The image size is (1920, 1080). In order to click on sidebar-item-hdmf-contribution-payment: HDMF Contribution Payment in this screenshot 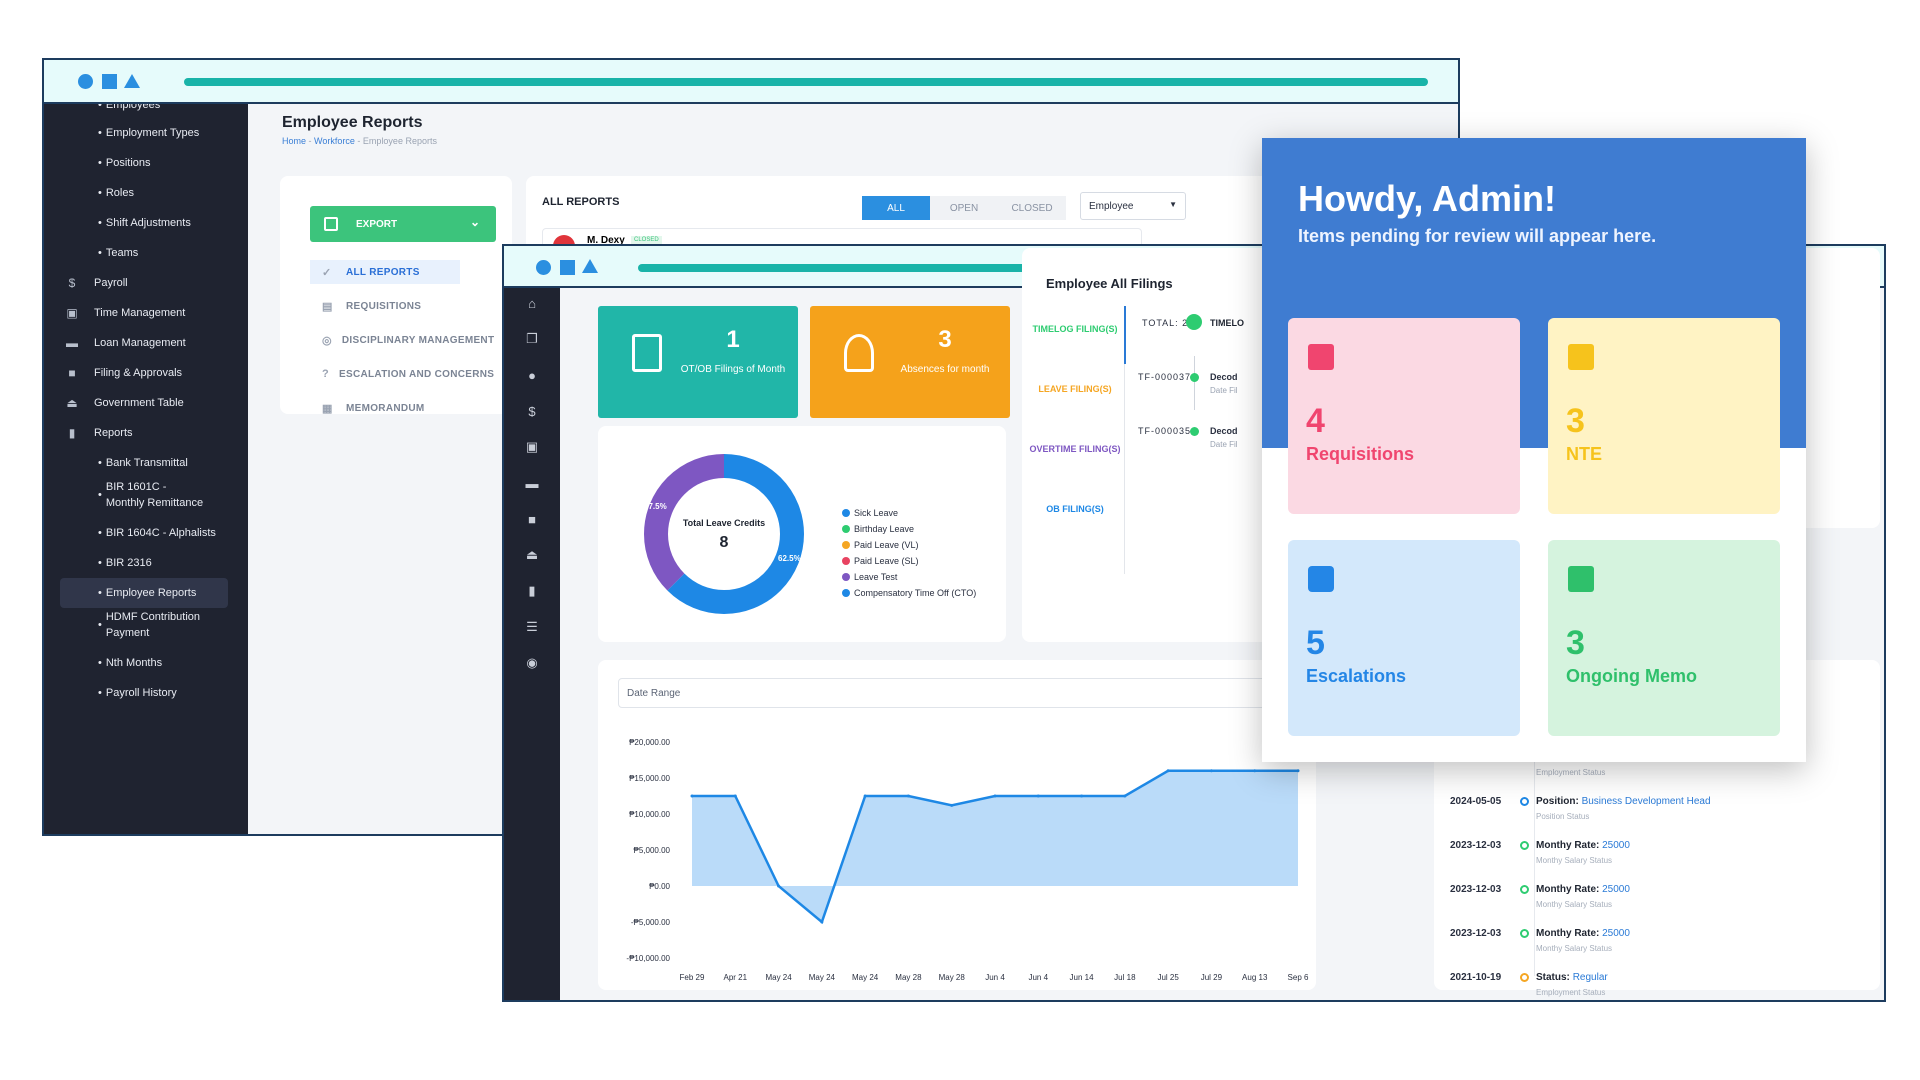, I will do `click(146, 625)`.